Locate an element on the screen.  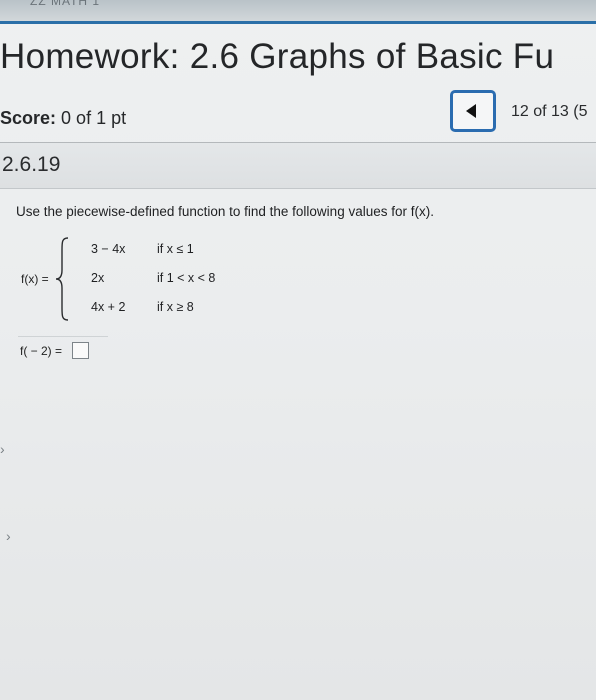
score-display: Score: 0 of 1 pt is located at coordinates (63, 118).